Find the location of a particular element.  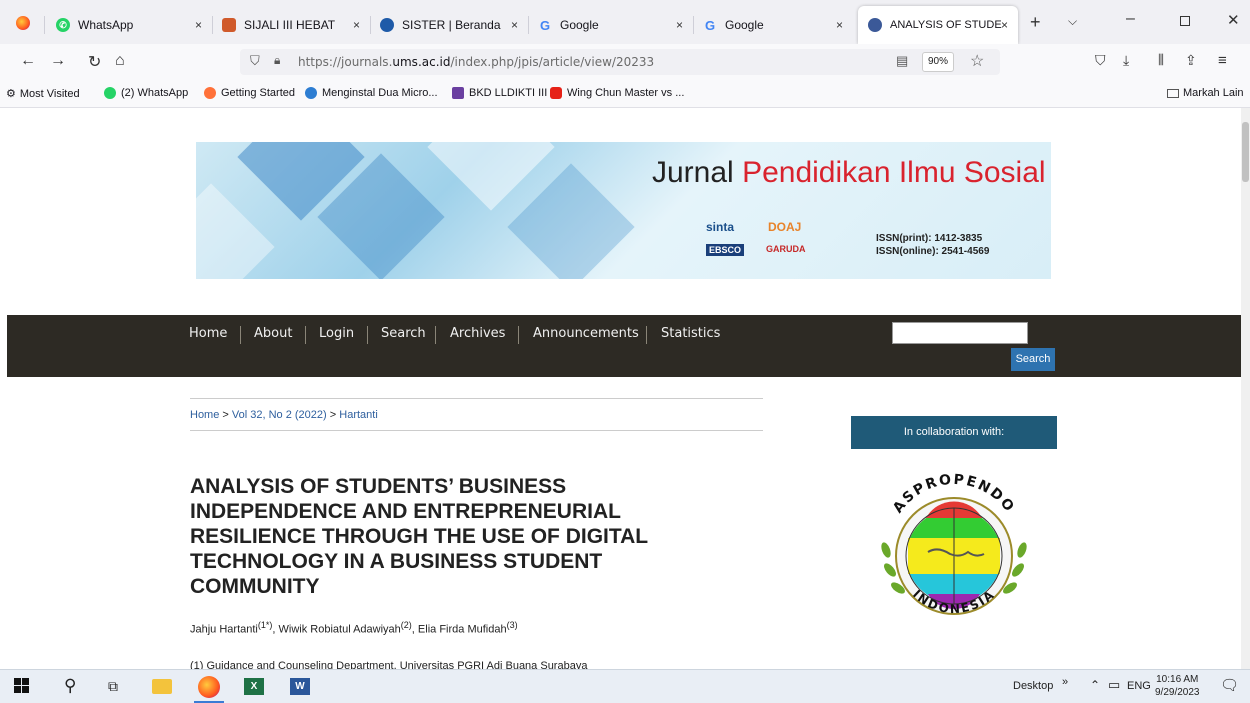

hamburger-menu-icon: ≡ is located at coordinates (1222, 60).